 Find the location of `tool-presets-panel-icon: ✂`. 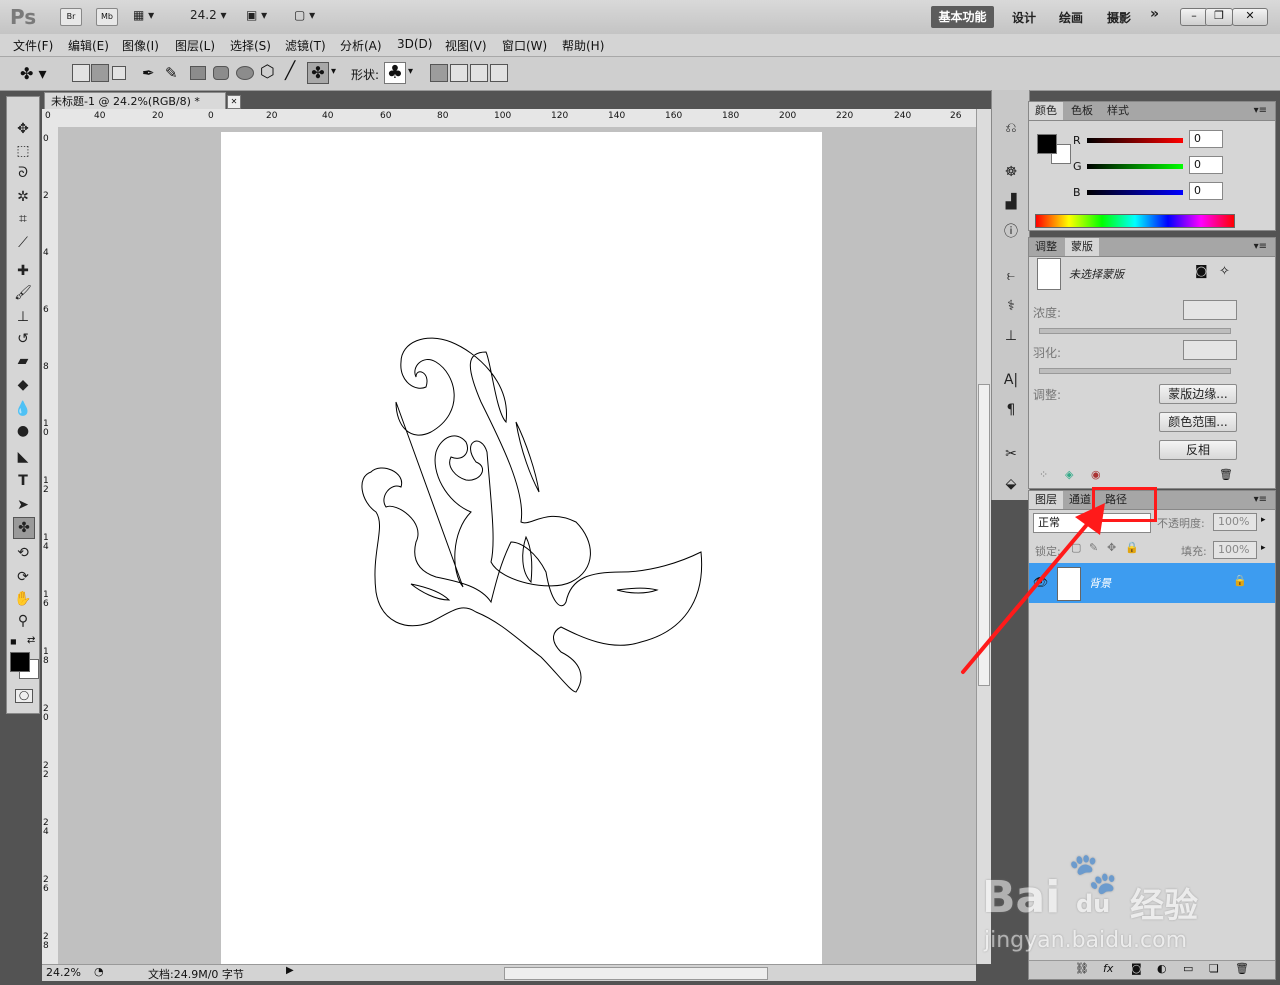

tool-presets-panel-icon: ✂ is located at coordinates (1011, 454).